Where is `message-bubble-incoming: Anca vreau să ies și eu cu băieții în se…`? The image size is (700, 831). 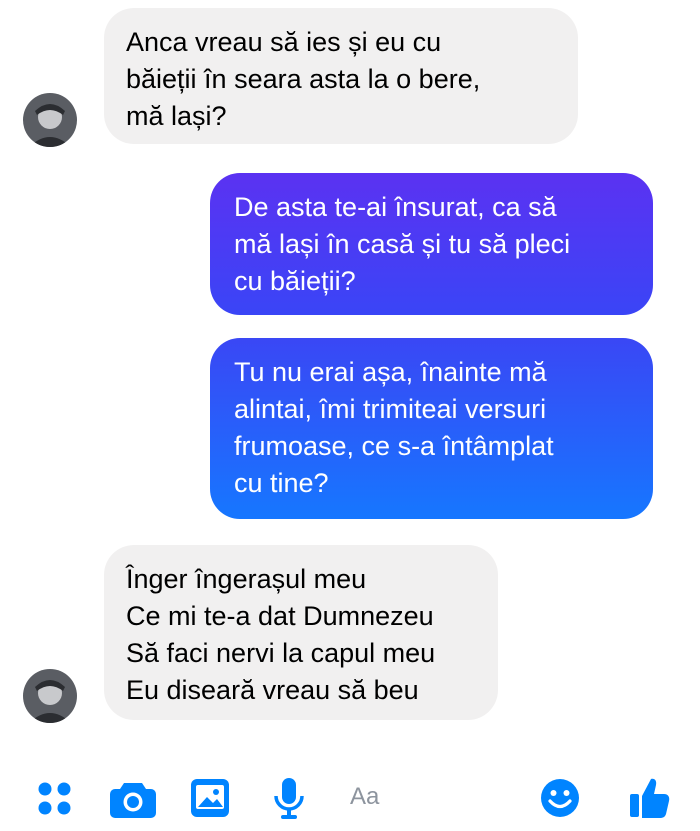 message-bubble-incoming: Anca vreau să ies și eu cu băieții în se… is located at coordinates (341, 76).